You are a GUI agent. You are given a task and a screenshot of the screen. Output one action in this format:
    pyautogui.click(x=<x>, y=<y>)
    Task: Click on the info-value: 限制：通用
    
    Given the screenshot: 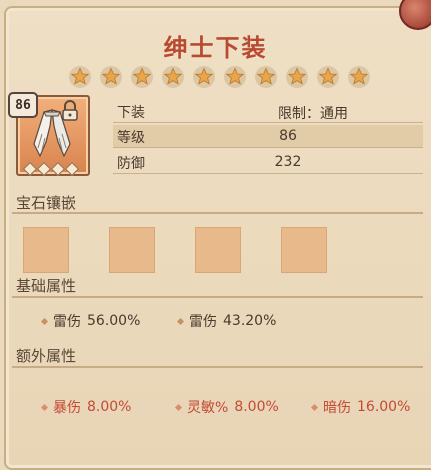 What is the action you would take?
    pyautogui.click(x=313, y=114)
    